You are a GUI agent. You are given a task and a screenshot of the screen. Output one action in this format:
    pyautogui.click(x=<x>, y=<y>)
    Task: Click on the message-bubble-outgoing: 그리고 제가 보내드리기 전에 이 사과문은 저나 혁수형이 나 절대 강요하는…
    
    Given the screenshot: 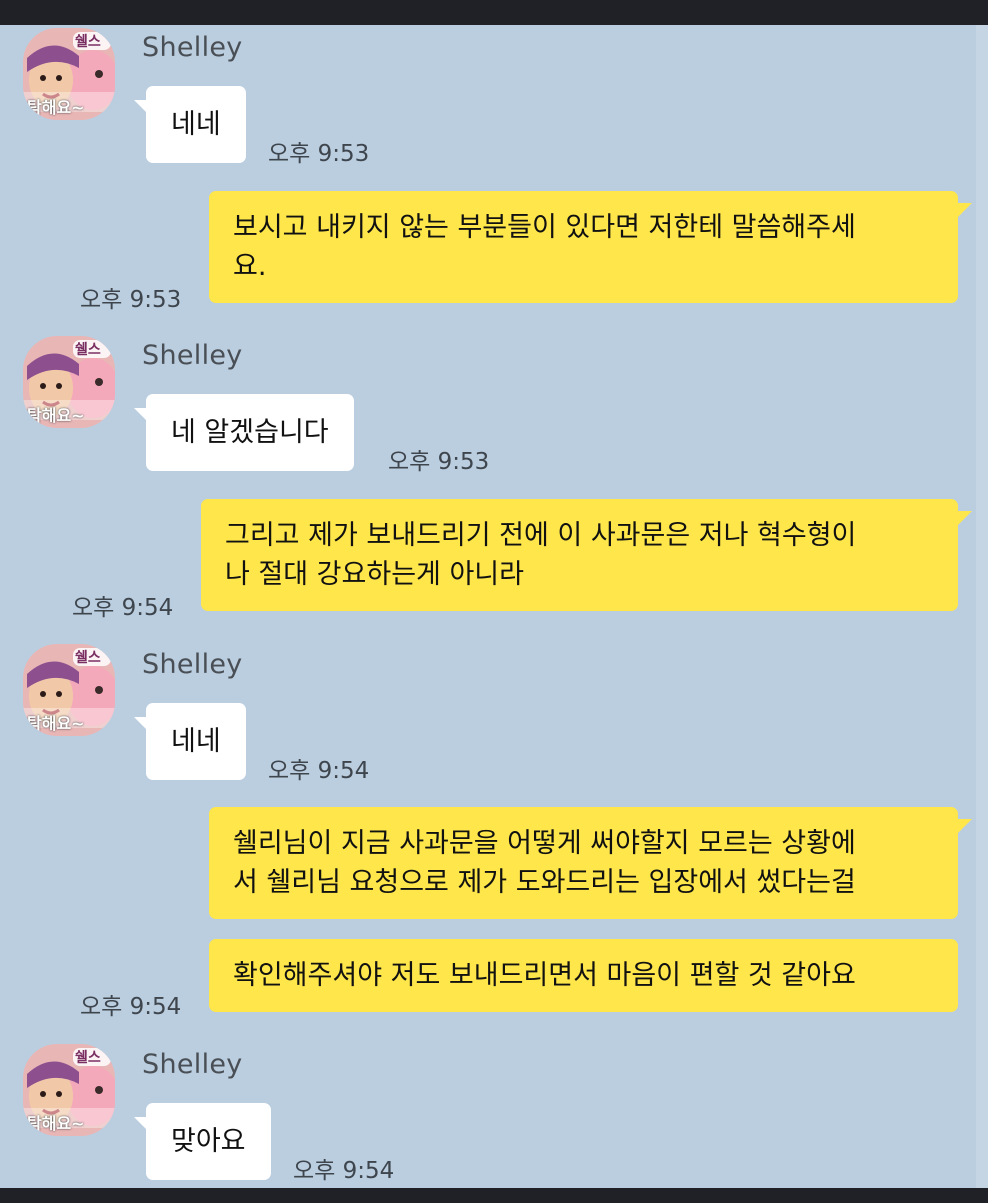 What is the action you would take?
    pyautogui.click(x=586, y=555)
    